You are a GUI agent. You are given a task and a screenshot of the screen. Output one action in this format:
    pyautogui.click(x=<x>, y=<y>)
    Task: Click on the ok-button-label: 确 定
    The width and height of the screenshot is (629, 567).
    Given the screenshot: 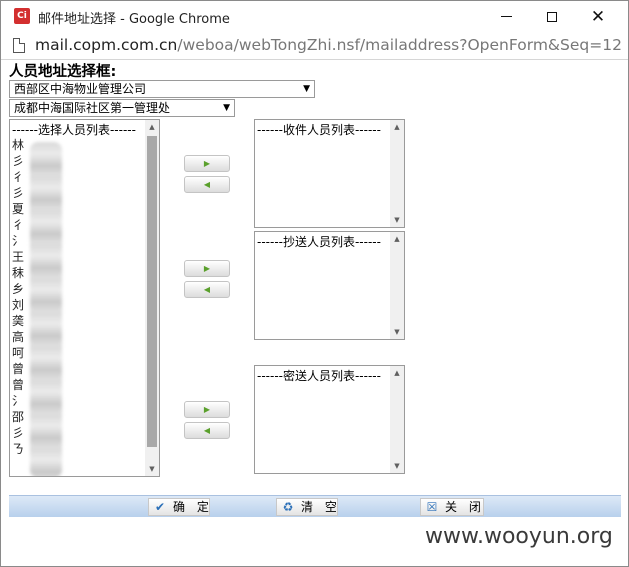 What is the action you would take?
    pyautogui.click(x=193, y=507)
    